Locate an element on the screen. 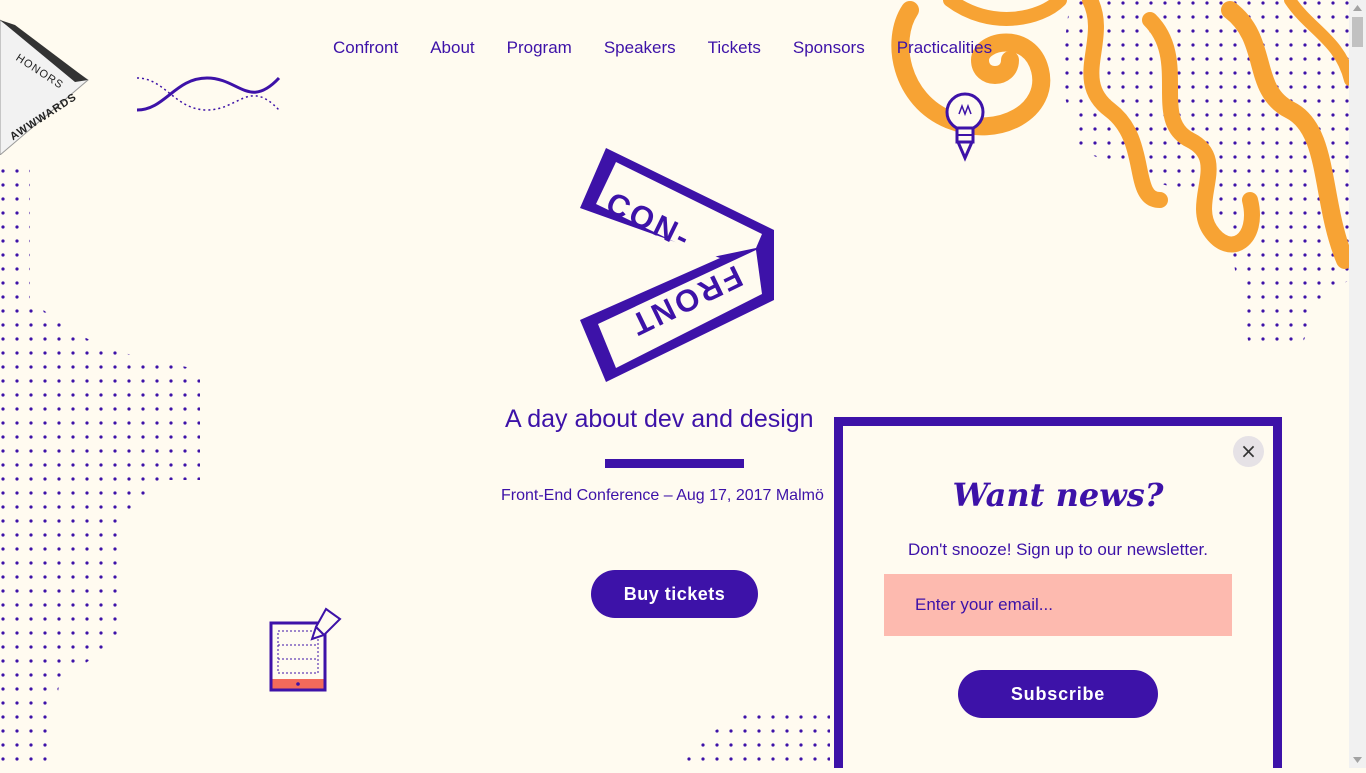  lightbulb-icon is located at coordinates (965, 127).